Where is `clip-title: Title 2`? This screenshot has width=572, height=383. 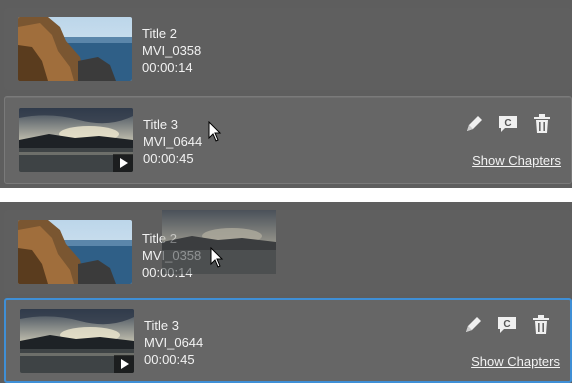 clip-title: Title 2 is located at coordinates (159, 33).